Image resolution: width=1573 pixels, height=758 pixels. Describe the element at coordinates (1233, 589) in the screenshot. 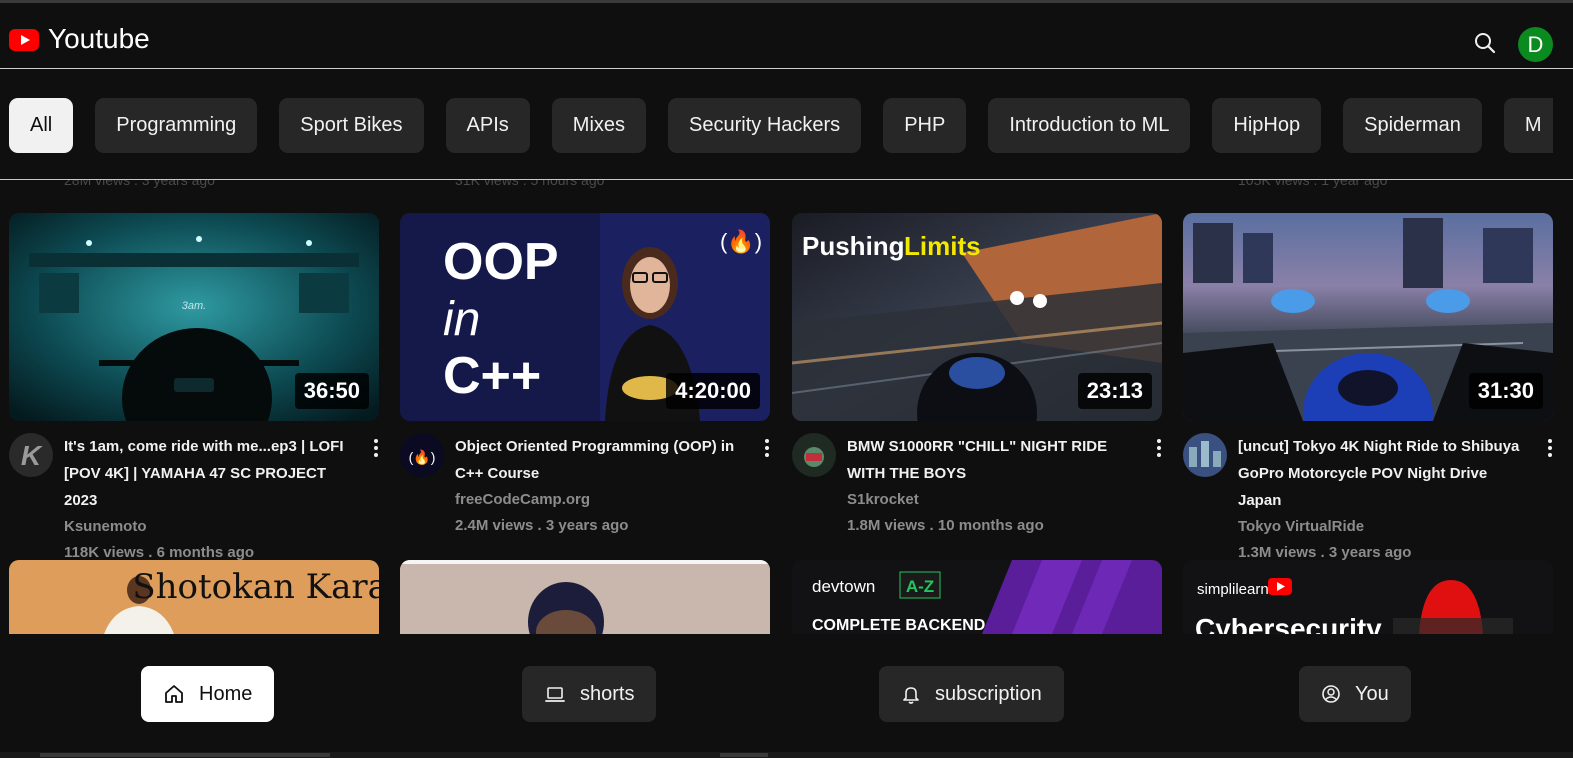

I see `thumbnail-text: simplilearn` at that location.